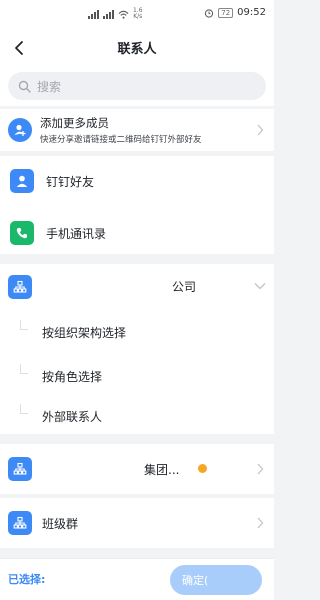 The width and height of the screenshot is (320, 600). What do you see at coordinates (137, 332) in the screenshot?
I see `option-by-org-structure: 按组织架构选择` at bounding box center [137, 332].